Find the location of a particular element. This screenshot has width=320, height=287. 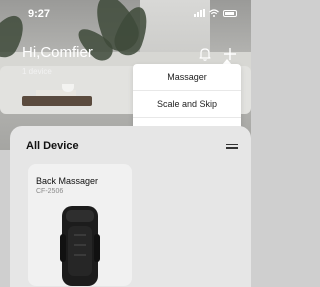

menu-item-scale-and-skip: Scale and Skip is located at coordinates (187, 104).